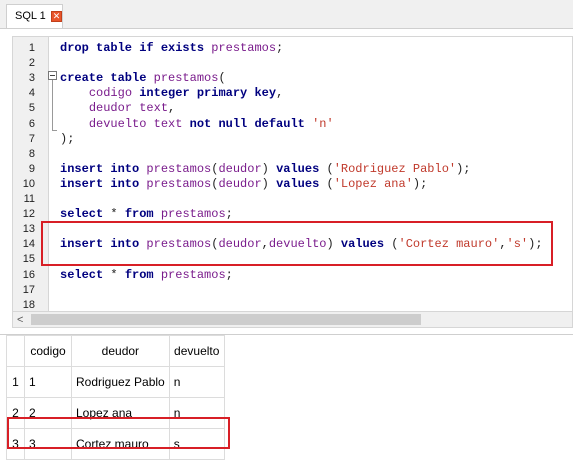 This screenshot has height=460, width=573. I want to click on code-text: create table prestamos(, so click(143, 78).